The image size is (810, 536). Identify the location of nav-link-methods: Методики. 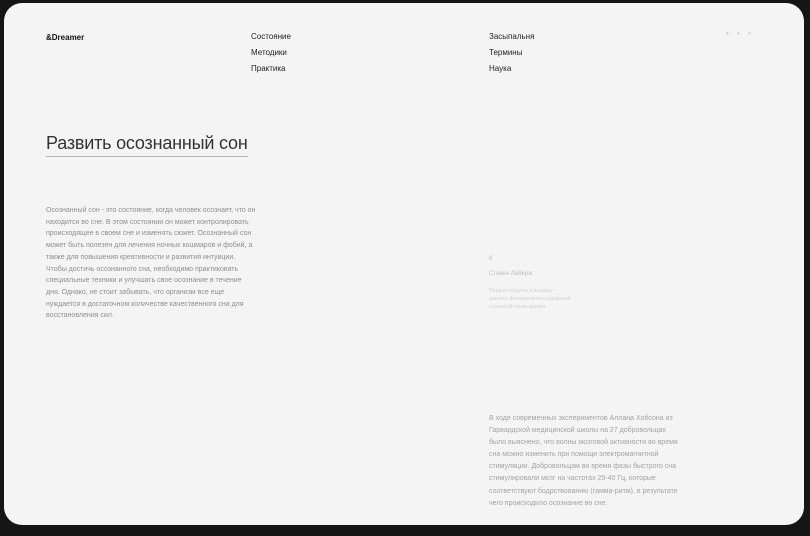
(271, 52).